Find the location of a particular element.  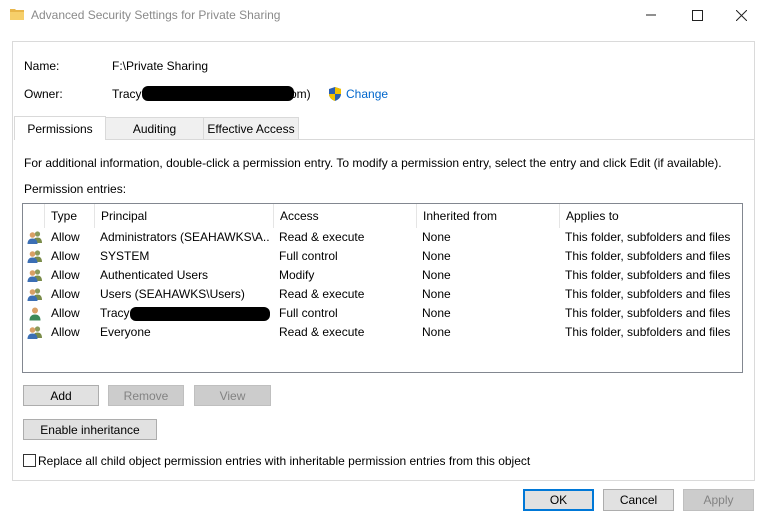

owner-redaction is located at coordinates (218, 93).